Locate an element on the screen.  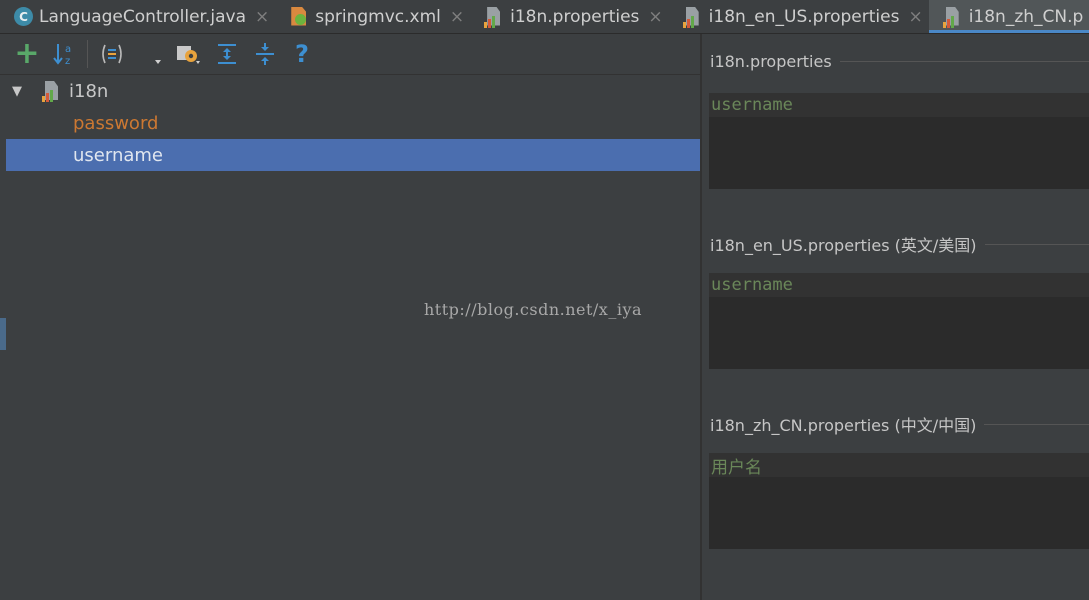
tree-root-i18n: ▼ i18n is located at coordinates (353, 91).